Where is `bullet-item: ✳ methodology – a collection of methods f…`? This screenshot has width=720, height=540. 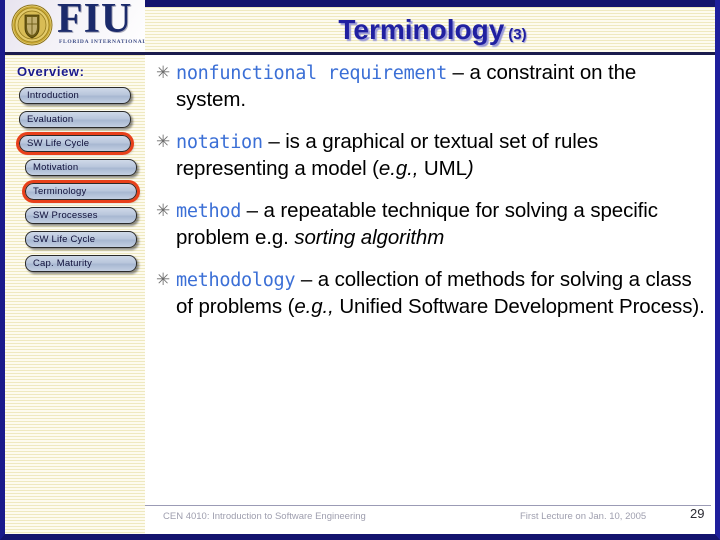 bullet-item: ✳ methodology – a collection of methods f… is located at coordinates (430, 293).